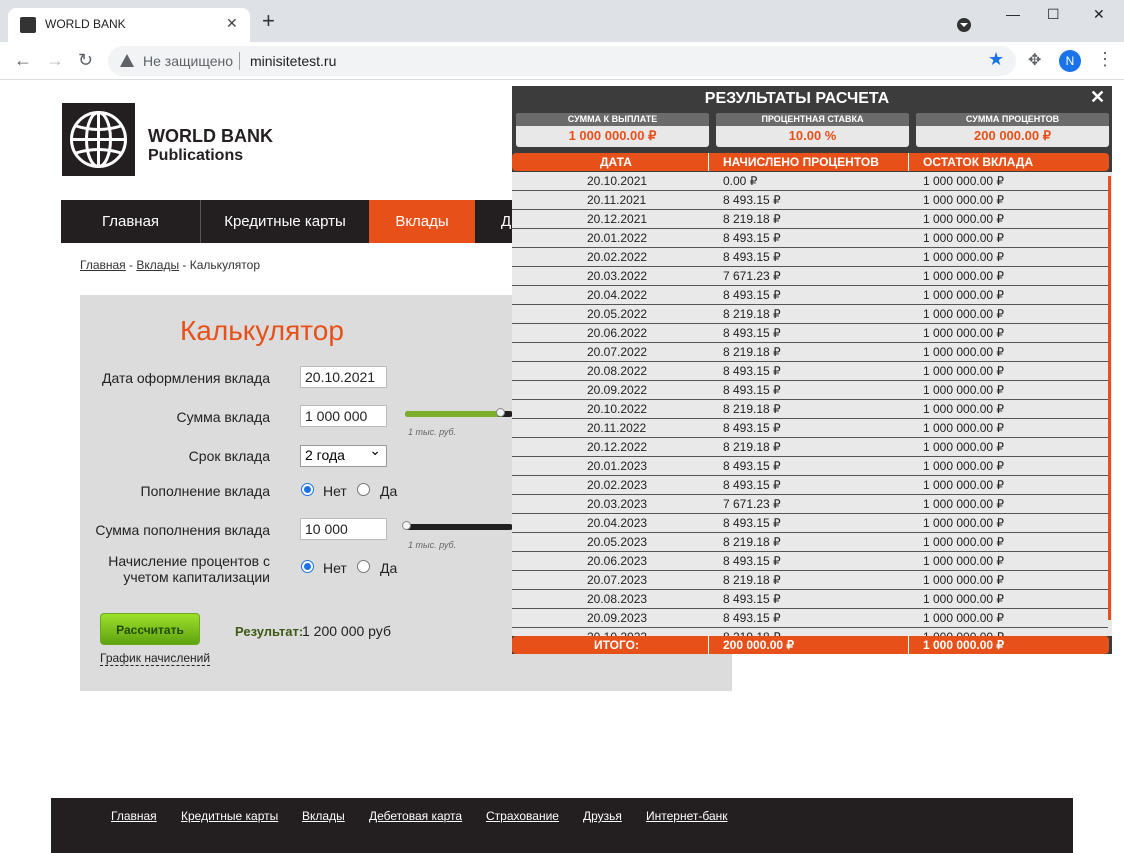 The height and width of the screenshot is (853, 1124). Describe the element at coordinates (363, 566) in the screenshot. I see `capitalization-yes-radio` at that location.